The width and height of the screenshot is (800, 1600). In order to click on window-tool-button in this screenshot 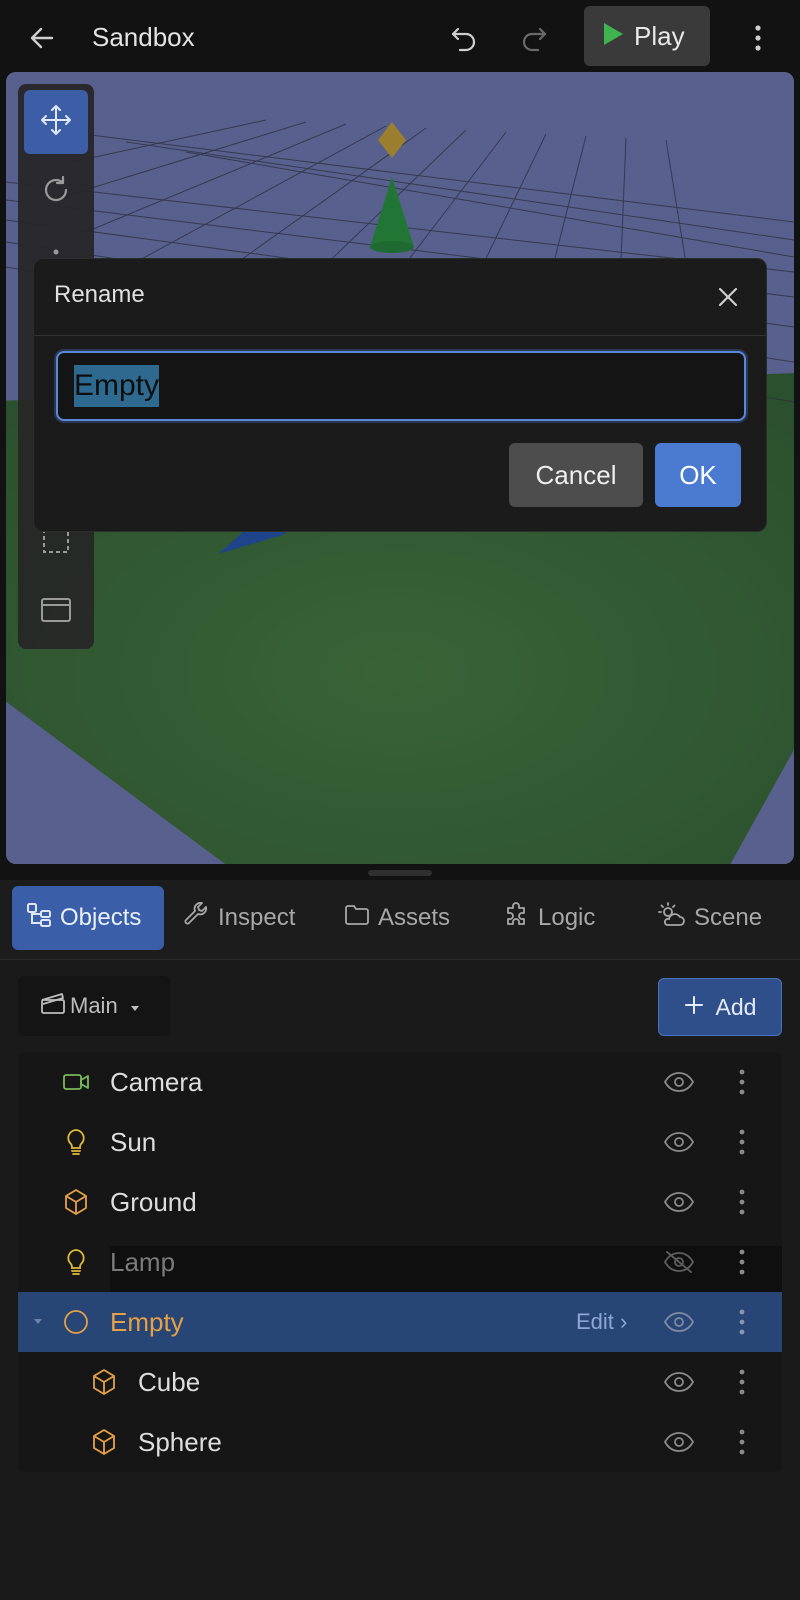, I will do `click(56, 612)`.